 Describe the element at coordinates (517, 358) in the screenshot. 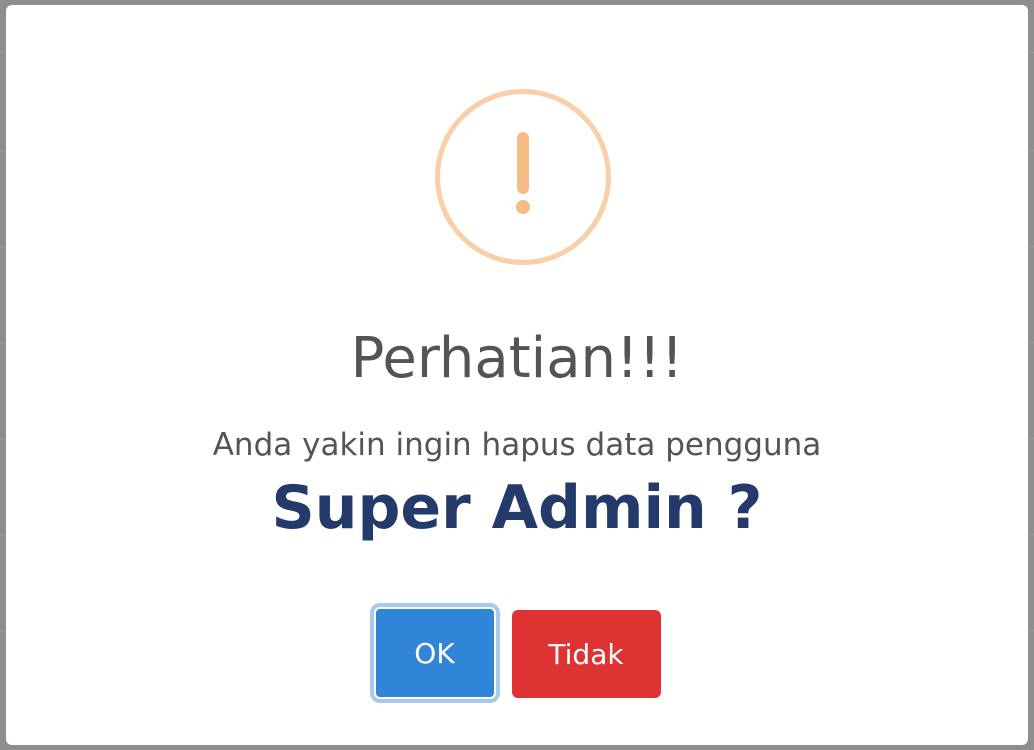

I see `dialog-title: Perhatian!!!` at that location.